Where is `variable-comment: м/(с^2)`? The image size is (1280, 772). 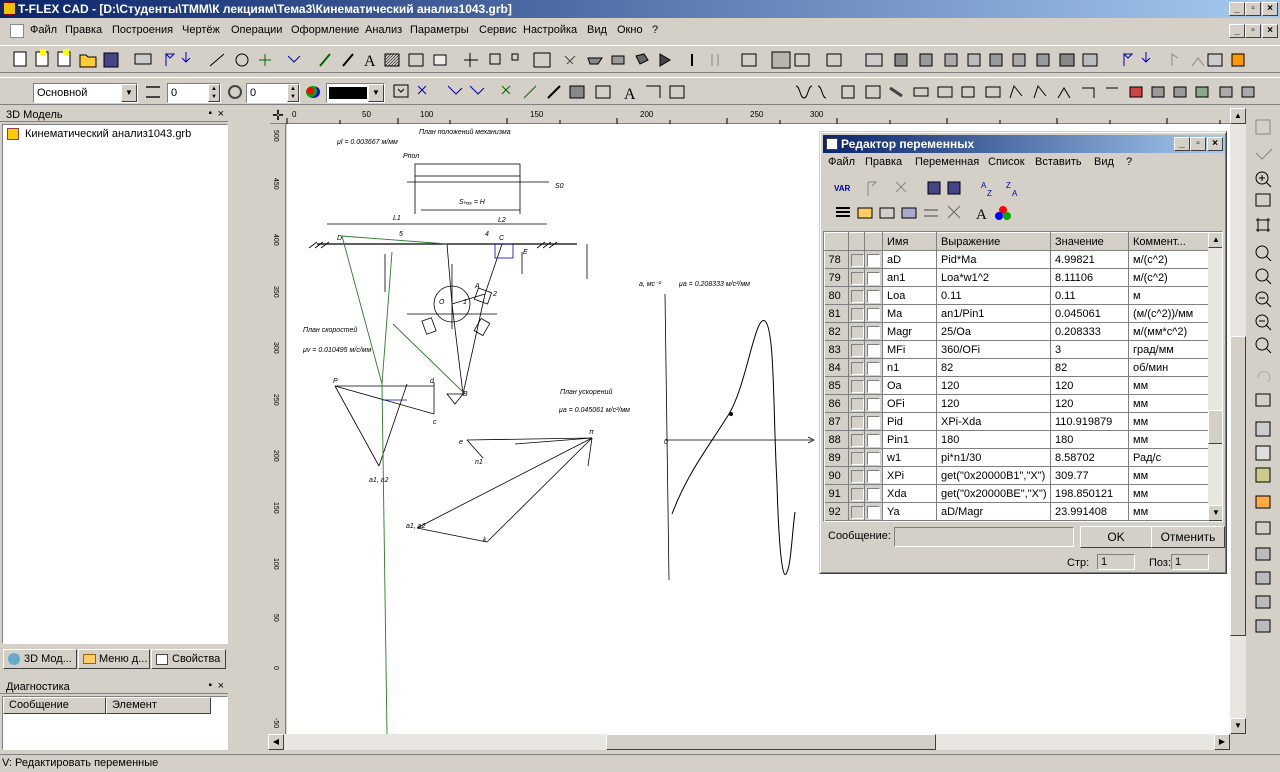
variable-comment: м/(с^2) is located at coordinates (1168, 277).